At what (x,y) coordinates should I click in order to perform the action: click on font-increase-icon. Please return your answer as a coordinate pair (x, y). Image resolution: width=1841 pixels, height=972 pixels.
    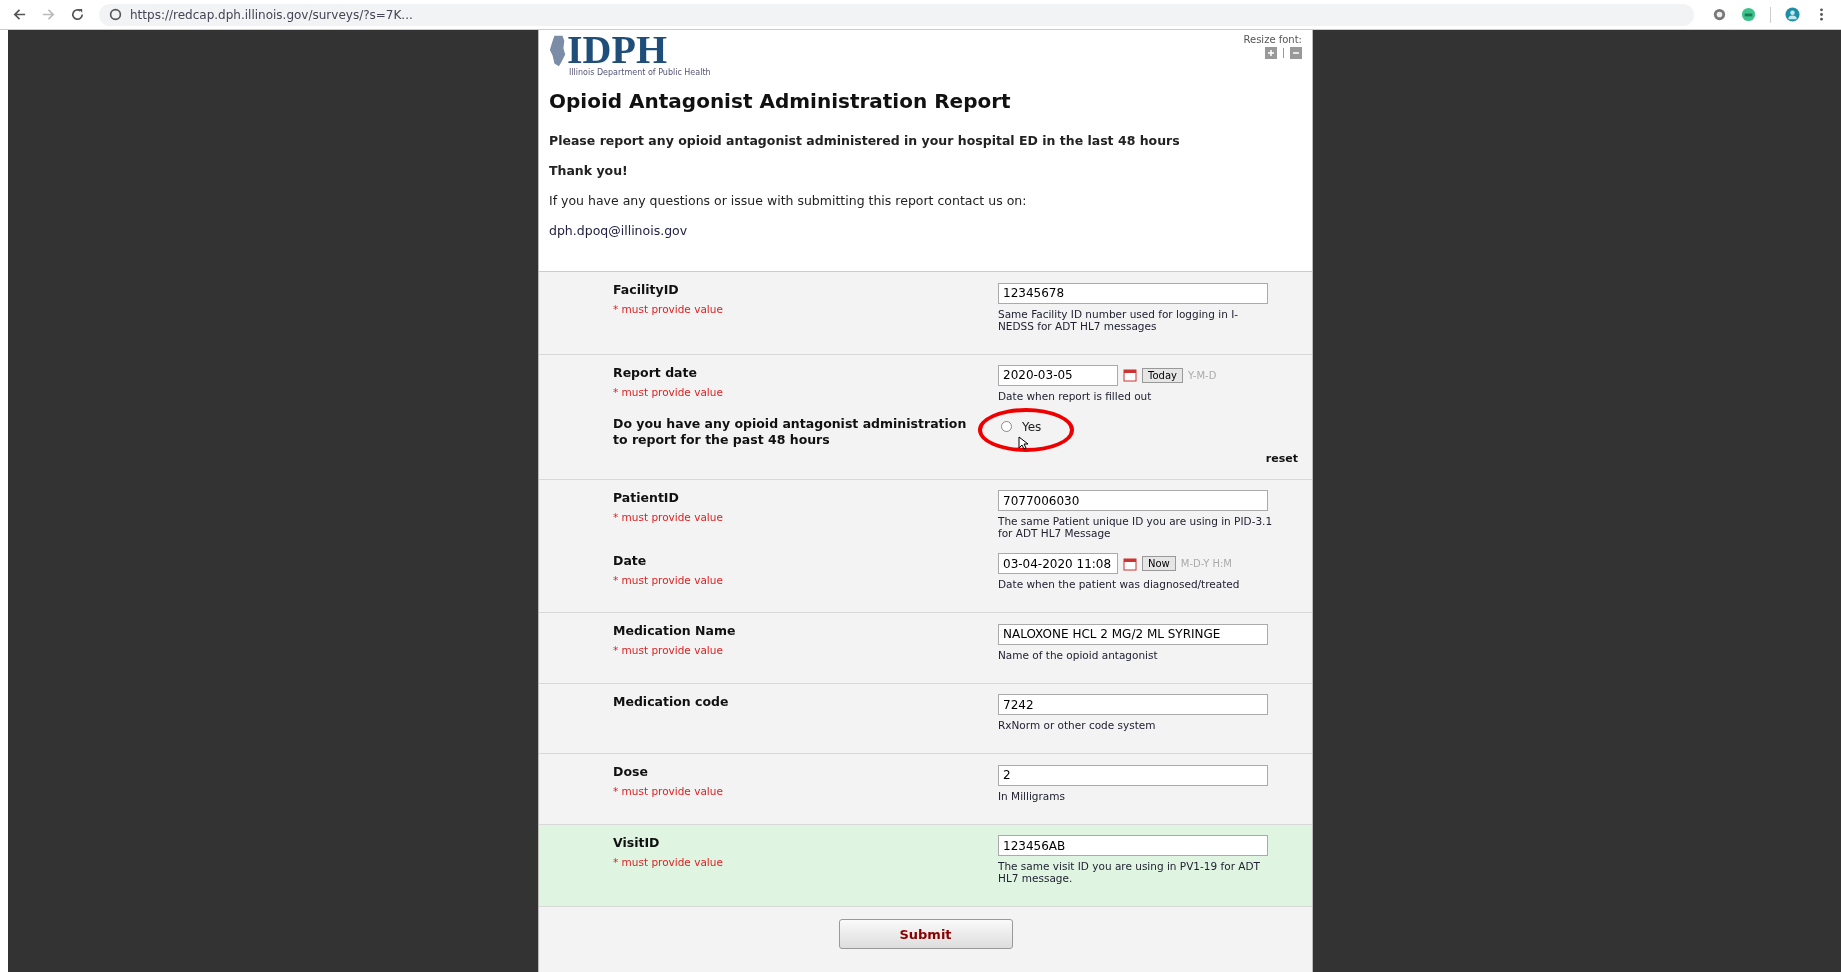
    Looking at the image, I should click on (1271, 53).